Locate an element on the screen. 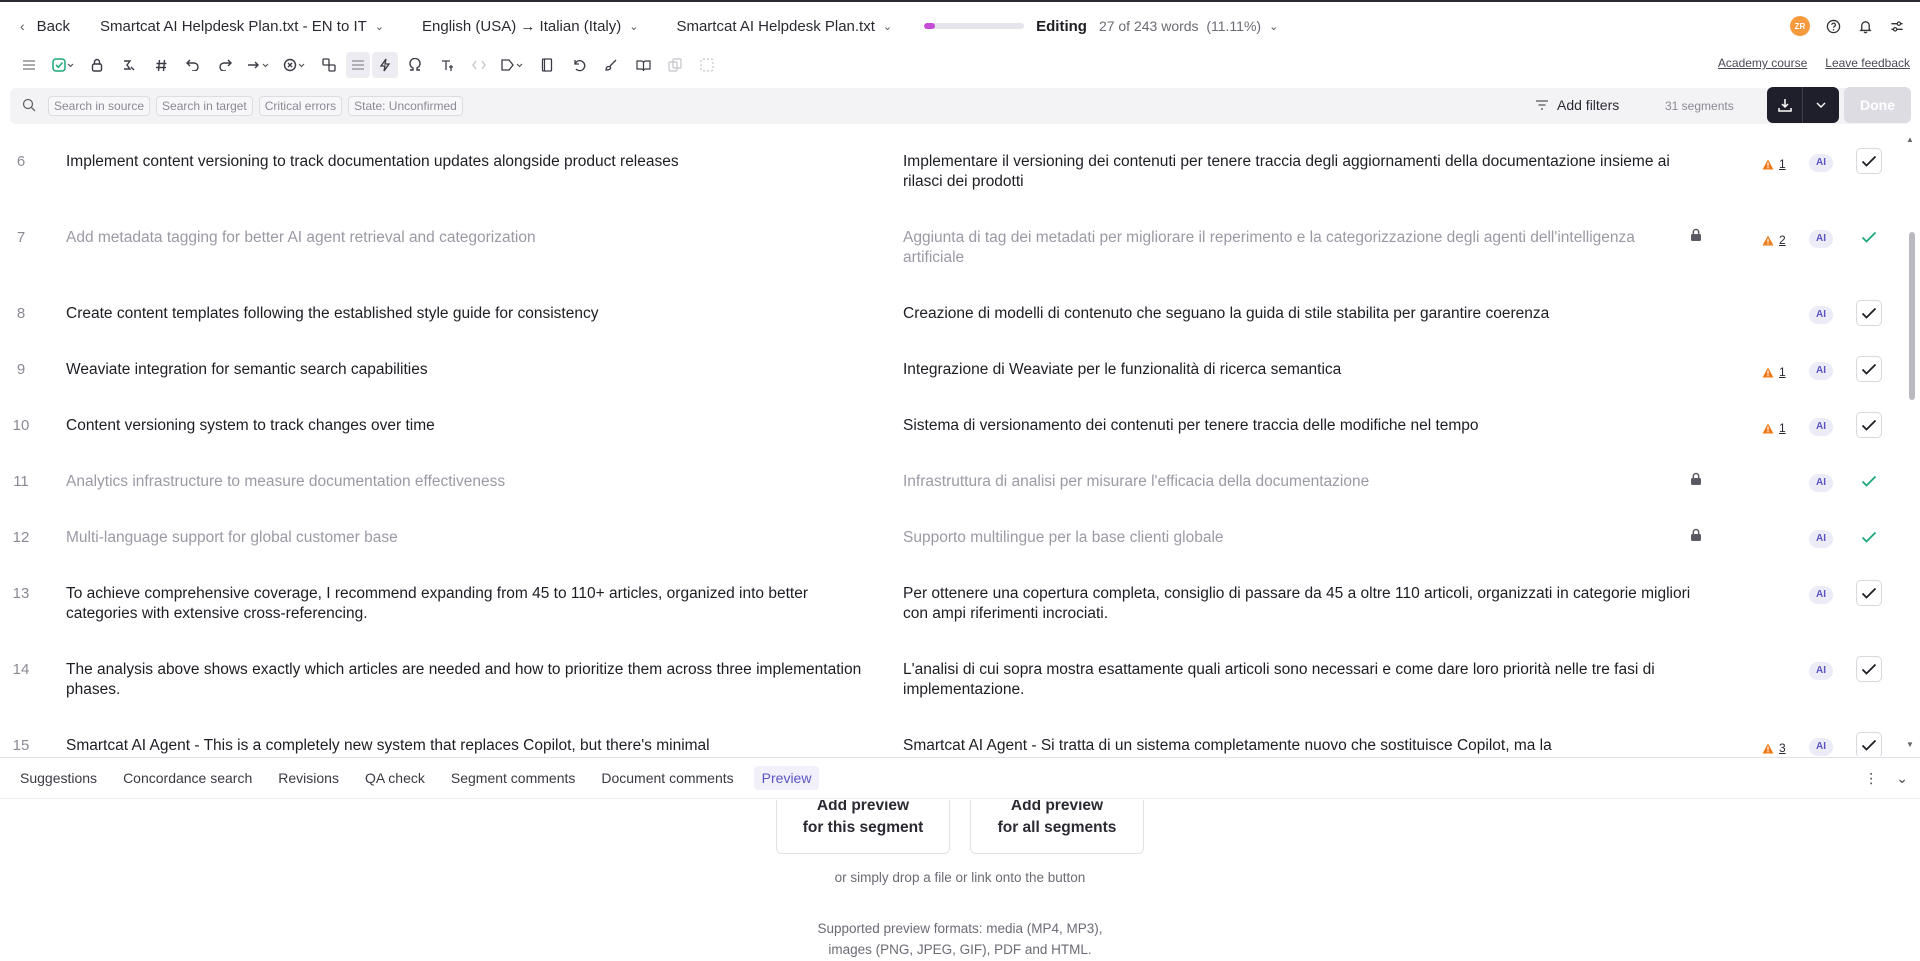  check-icon is located at coordinates (1869, 161).